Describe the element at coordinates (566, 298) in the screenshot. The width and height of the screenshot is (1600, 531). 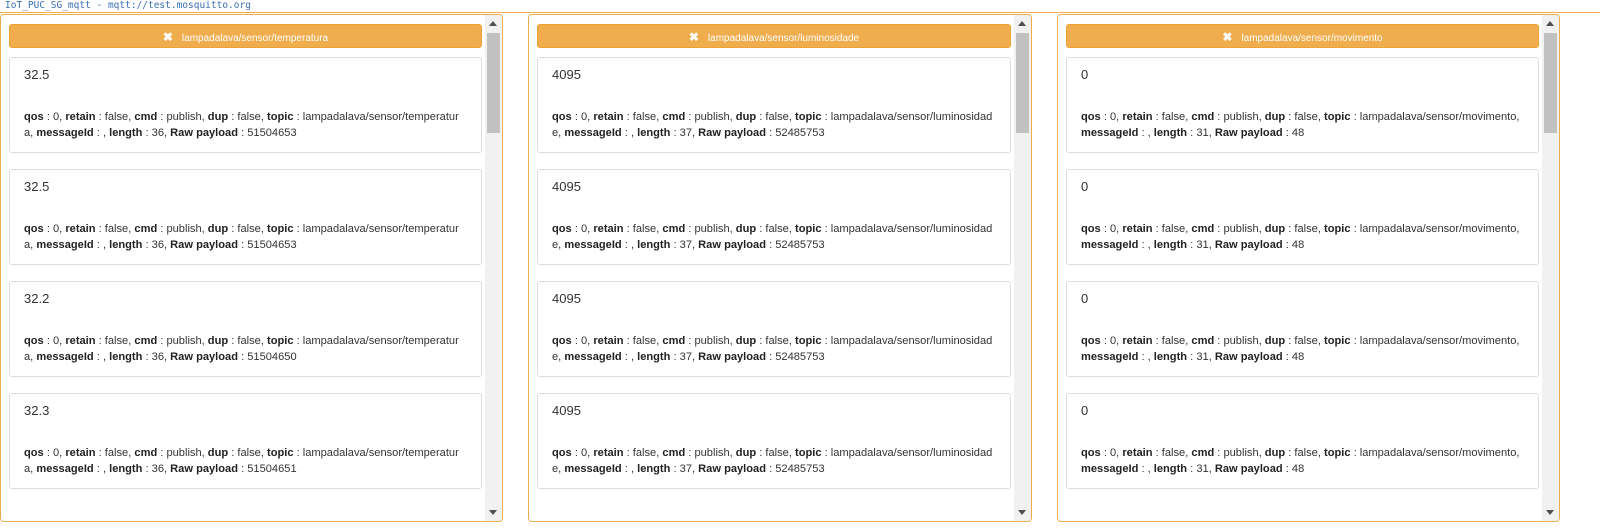
I see `message-value: 4095` at that location.